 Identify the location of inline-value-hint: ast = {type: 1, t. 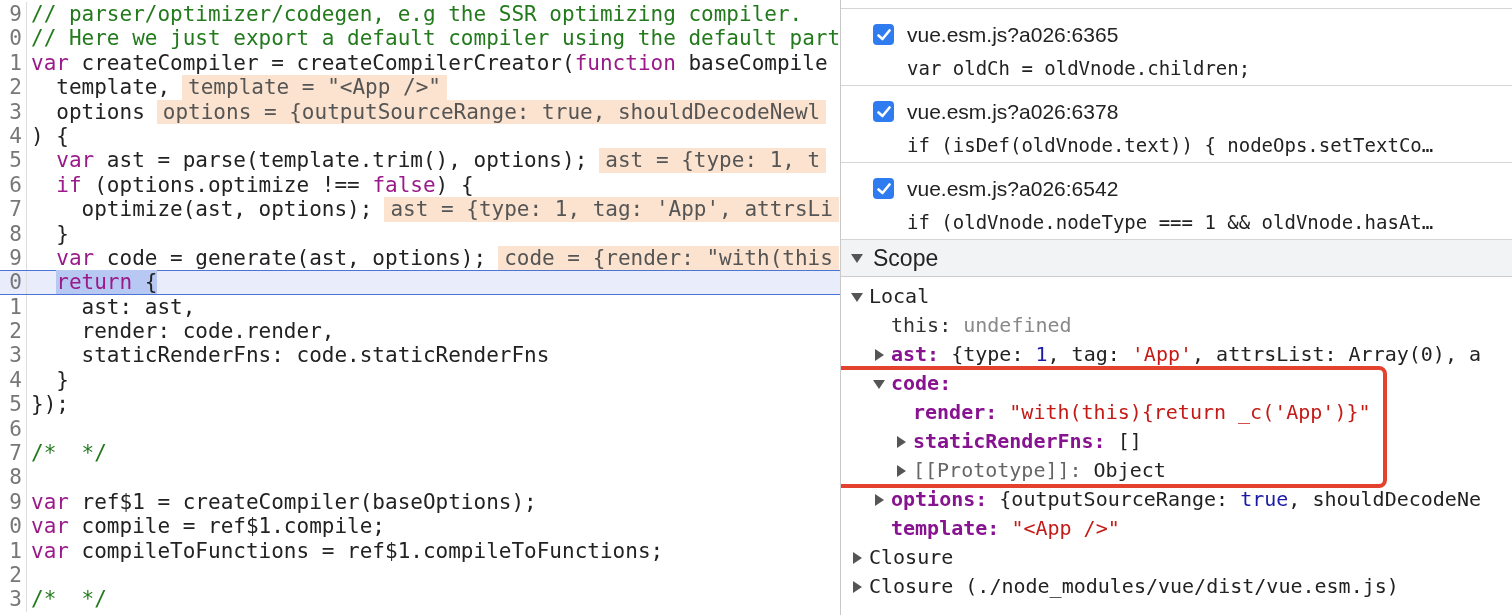
(713, 160).